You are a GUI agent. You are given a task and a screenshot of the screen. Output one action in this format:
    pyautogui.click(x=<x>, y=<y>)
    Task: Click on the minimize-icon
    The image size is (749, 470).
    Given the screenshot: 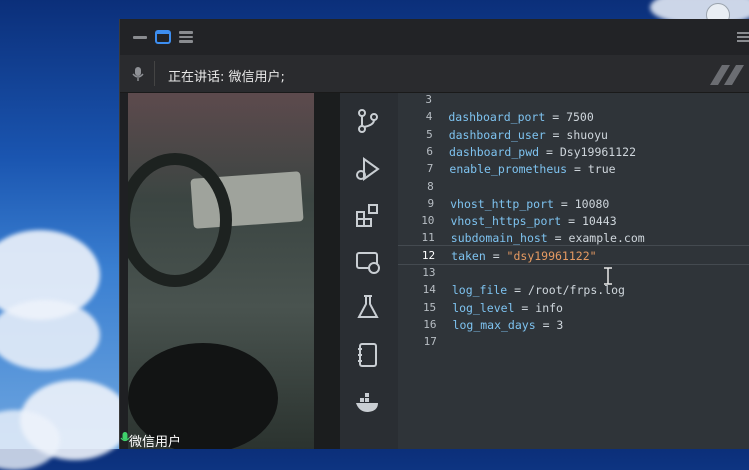 What is the action you would take?
    pyautogui.click(x=140, y=37)
    